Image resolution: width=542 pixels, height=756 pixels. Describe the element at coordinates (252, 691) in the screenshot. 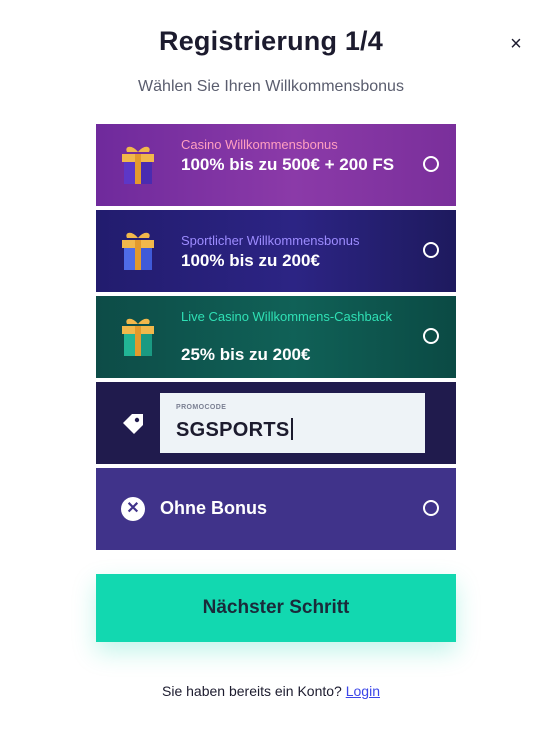

I see `login-prompt-text: Sie haben bereits ein Konto?` at that location.